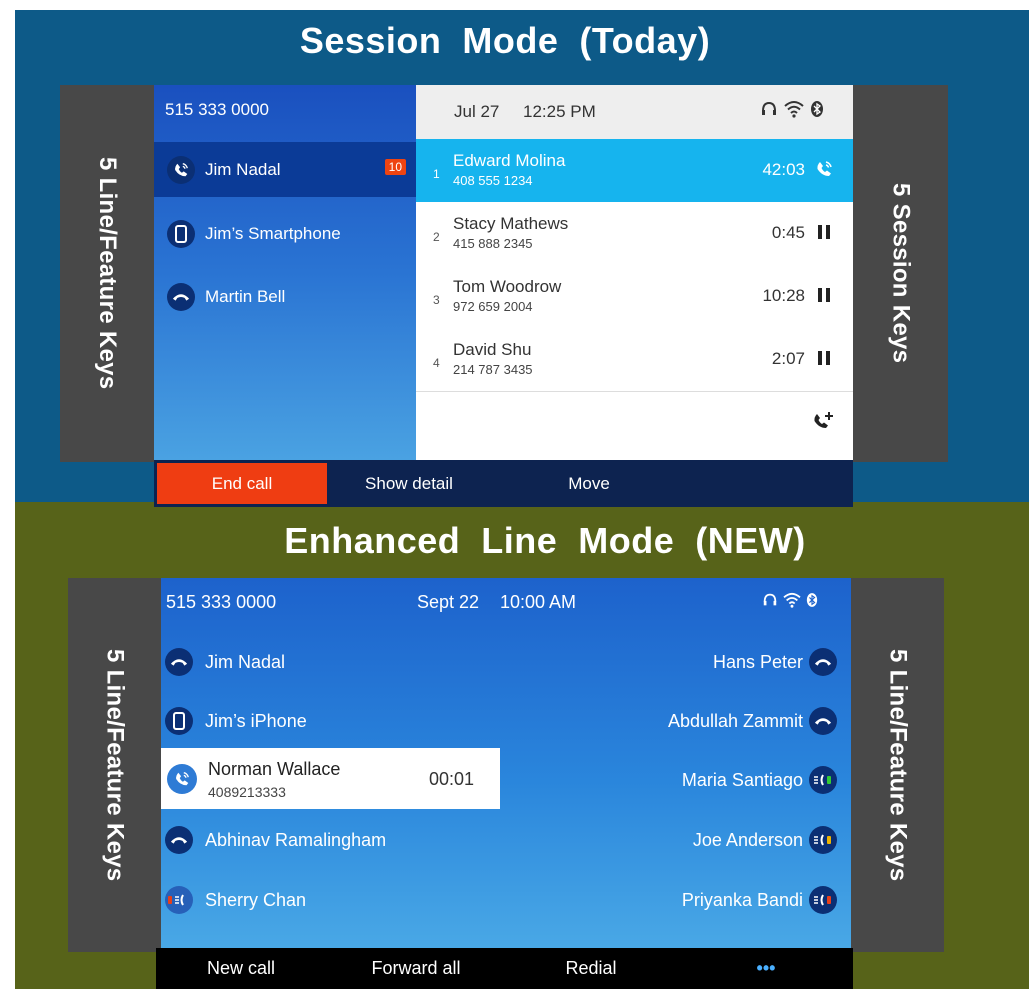 This screenshot has width=1029, height=989. I want to click on presence-available-icon, so click(823, 780).